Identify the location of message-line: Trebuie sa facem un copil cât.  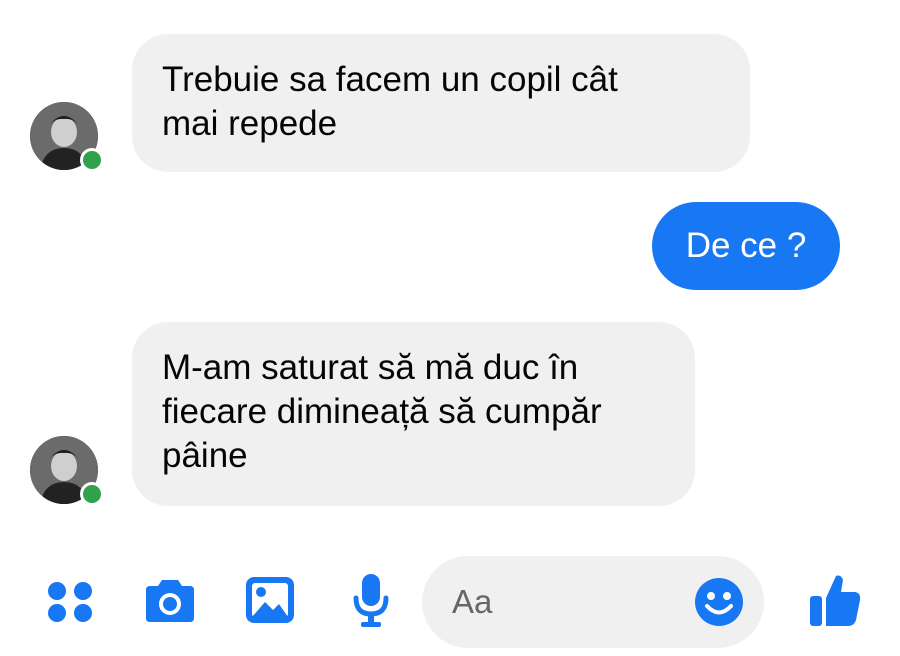
(390, 79).